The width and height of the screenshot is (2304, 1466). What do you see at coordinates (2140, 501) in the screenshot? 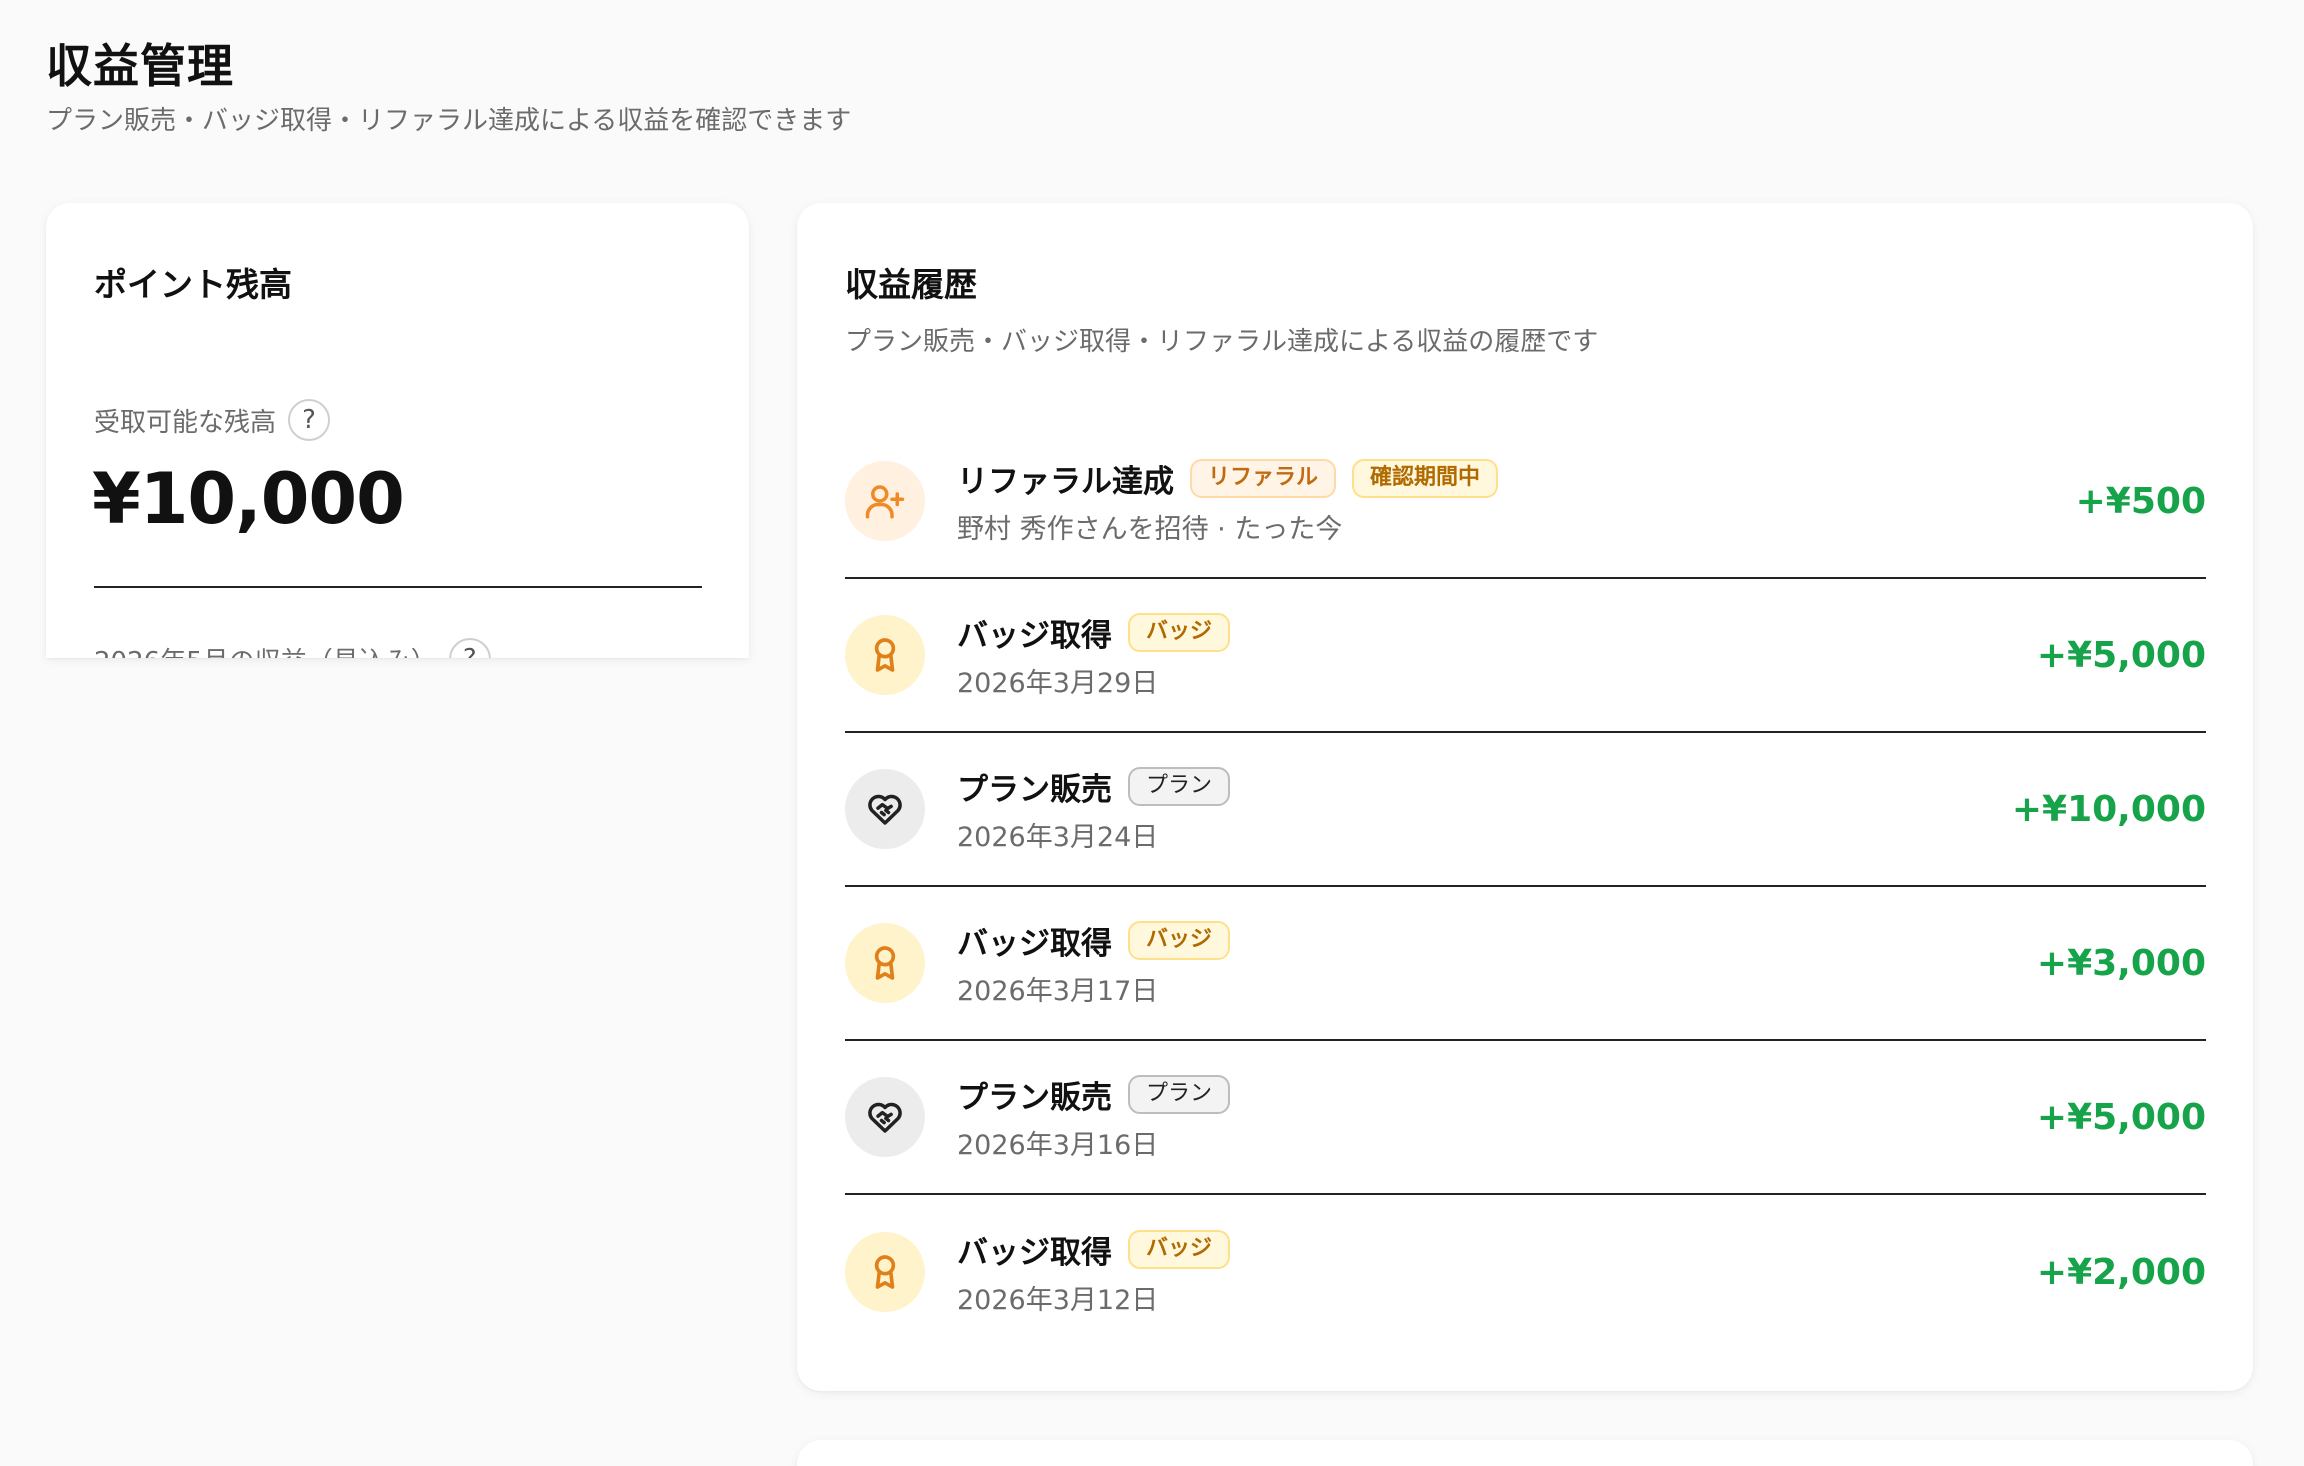
I see `history-row-amount: +¥500` at bounding box center [2140, 501].